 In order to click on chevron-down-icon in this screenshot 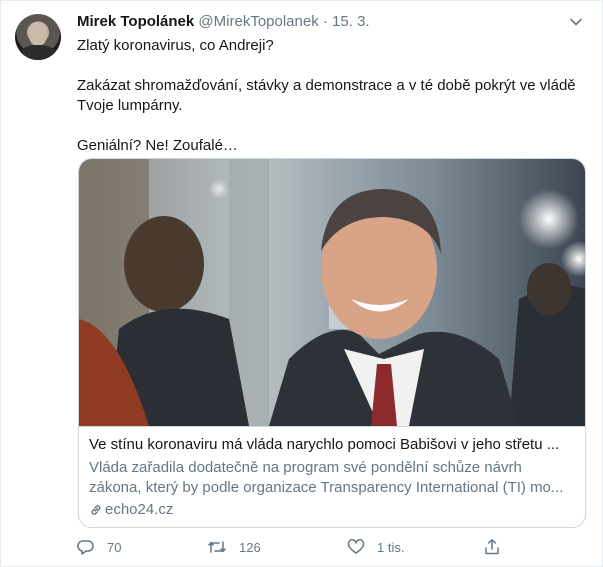, I will do `click(576, 22)`.